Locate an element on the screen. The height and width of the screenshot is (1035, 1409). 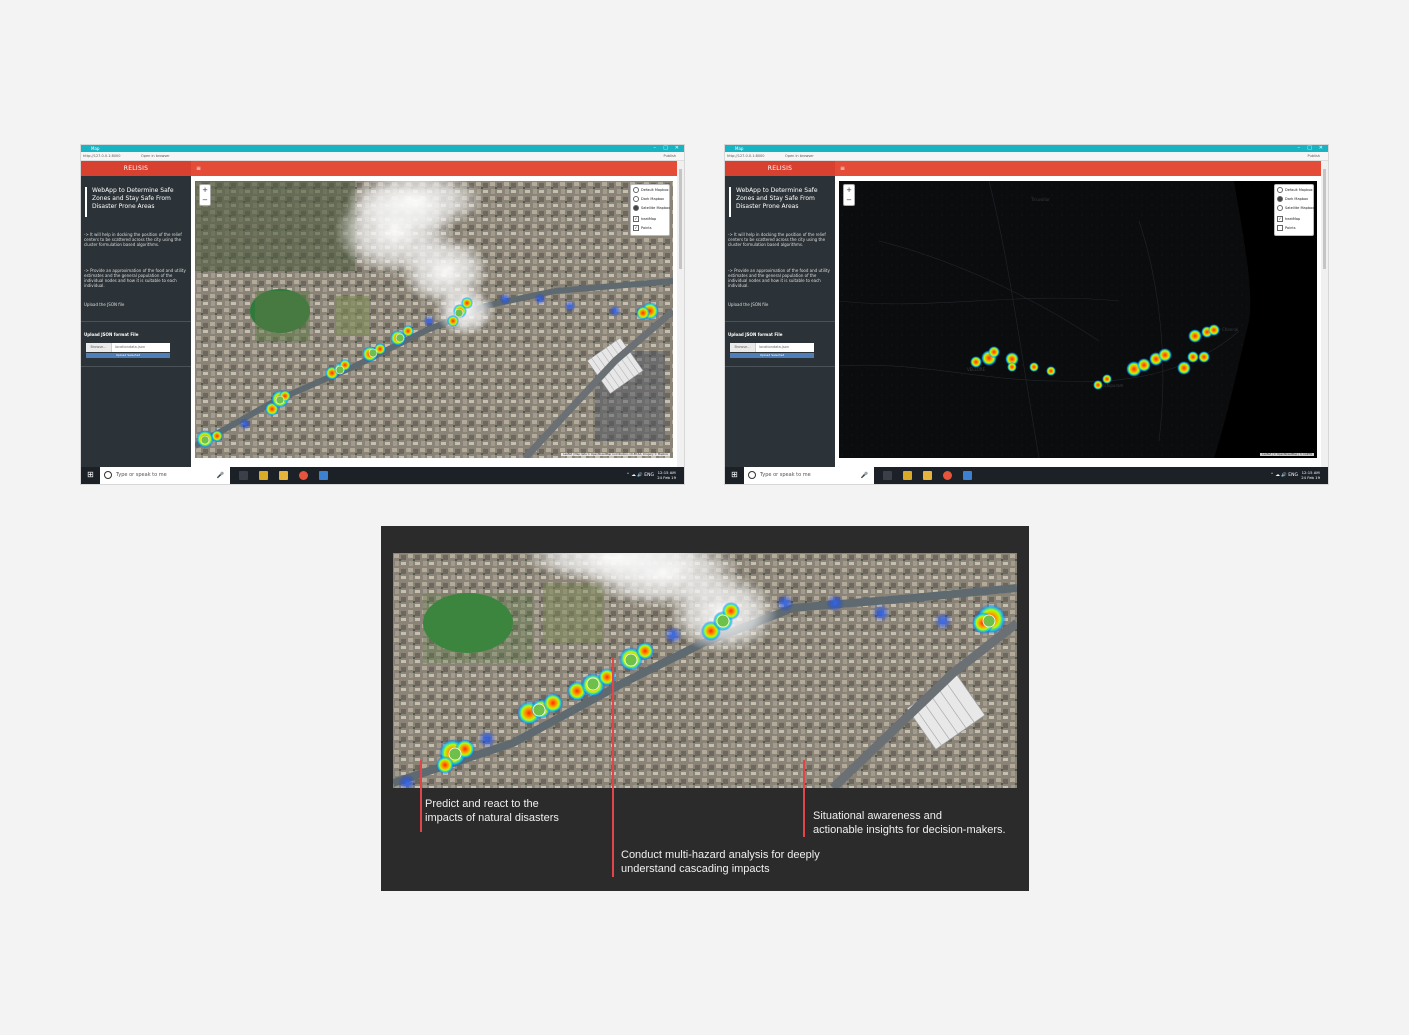
overlay-points: ✓ Points is located at coordinates (642, 228).